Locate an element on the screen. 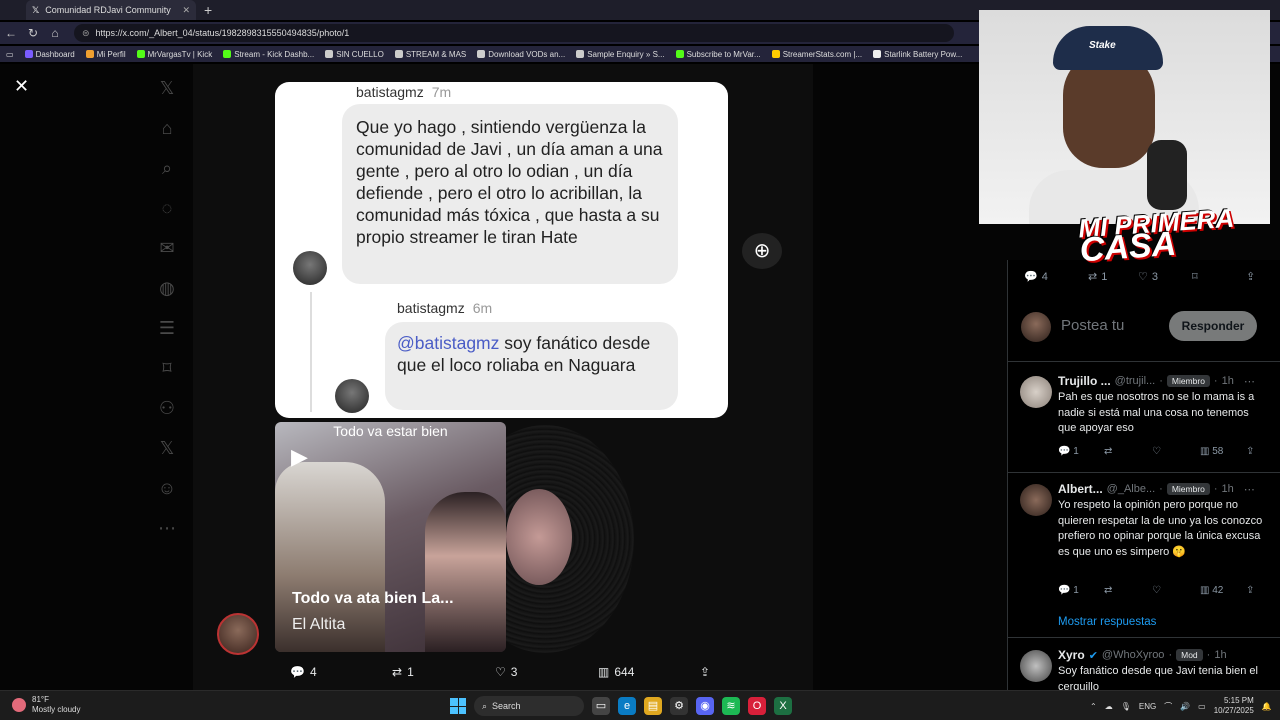 The image size is (1280, 720). spotify-icon: ≋ is located at coordinates (731, 706).